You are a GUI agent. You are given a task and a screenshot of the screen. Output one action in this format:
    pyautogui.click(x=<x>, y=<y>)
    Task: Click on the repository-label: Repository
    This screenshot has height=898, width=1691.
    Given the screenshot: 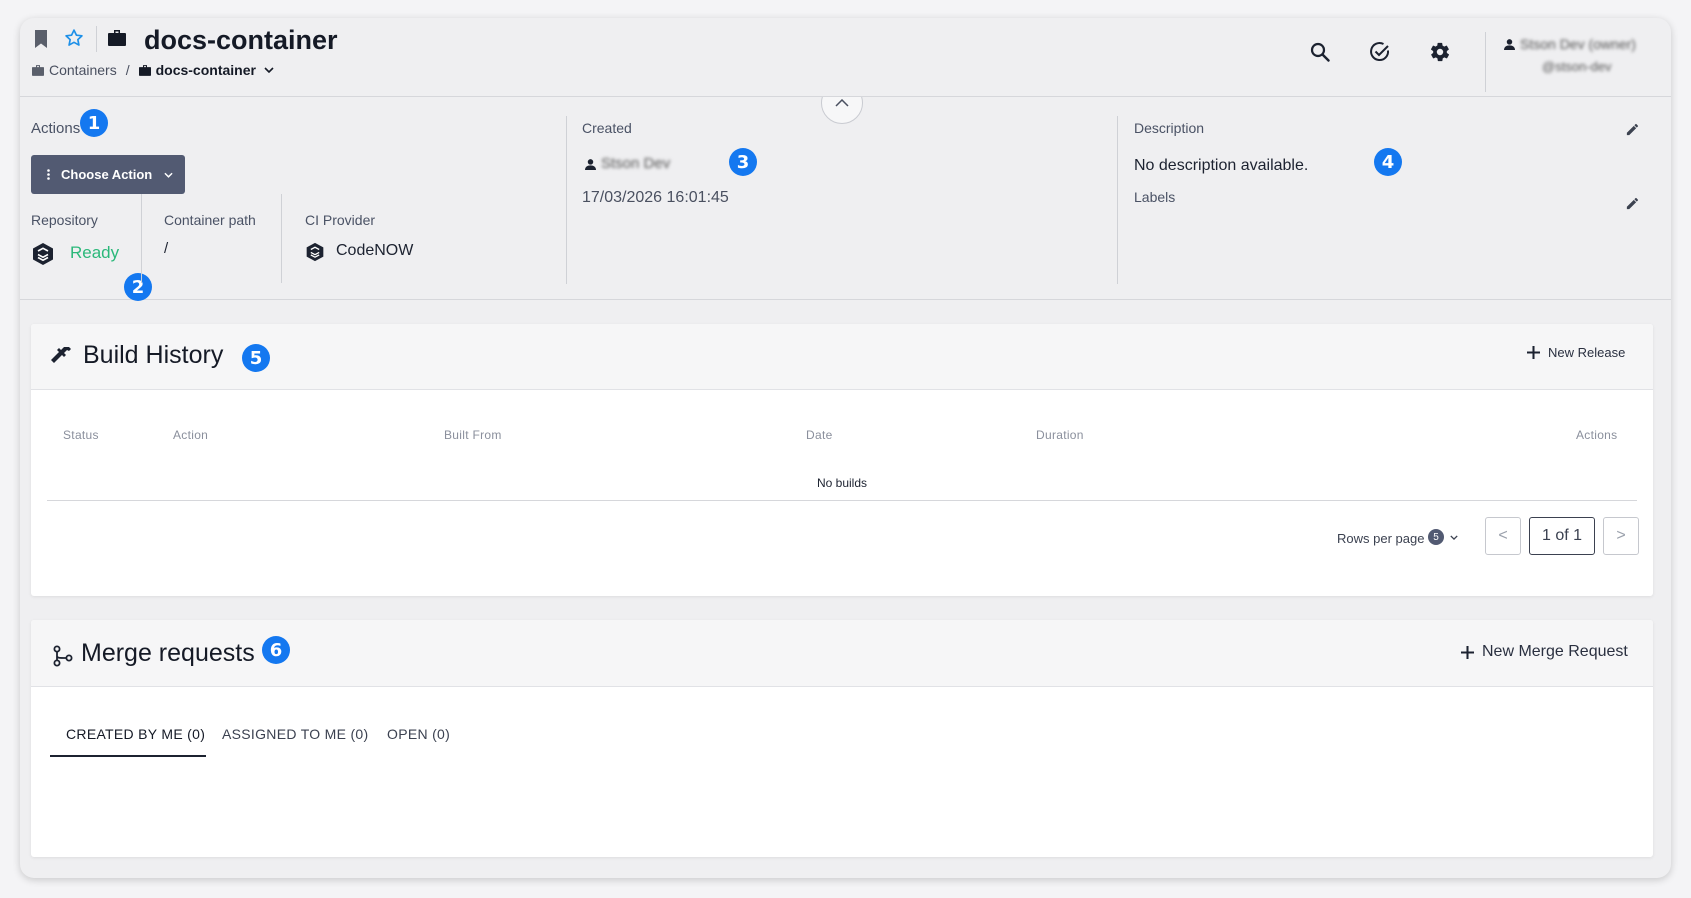 What is the action you would take?
    pyautogui.click(x=64, y=220)
    